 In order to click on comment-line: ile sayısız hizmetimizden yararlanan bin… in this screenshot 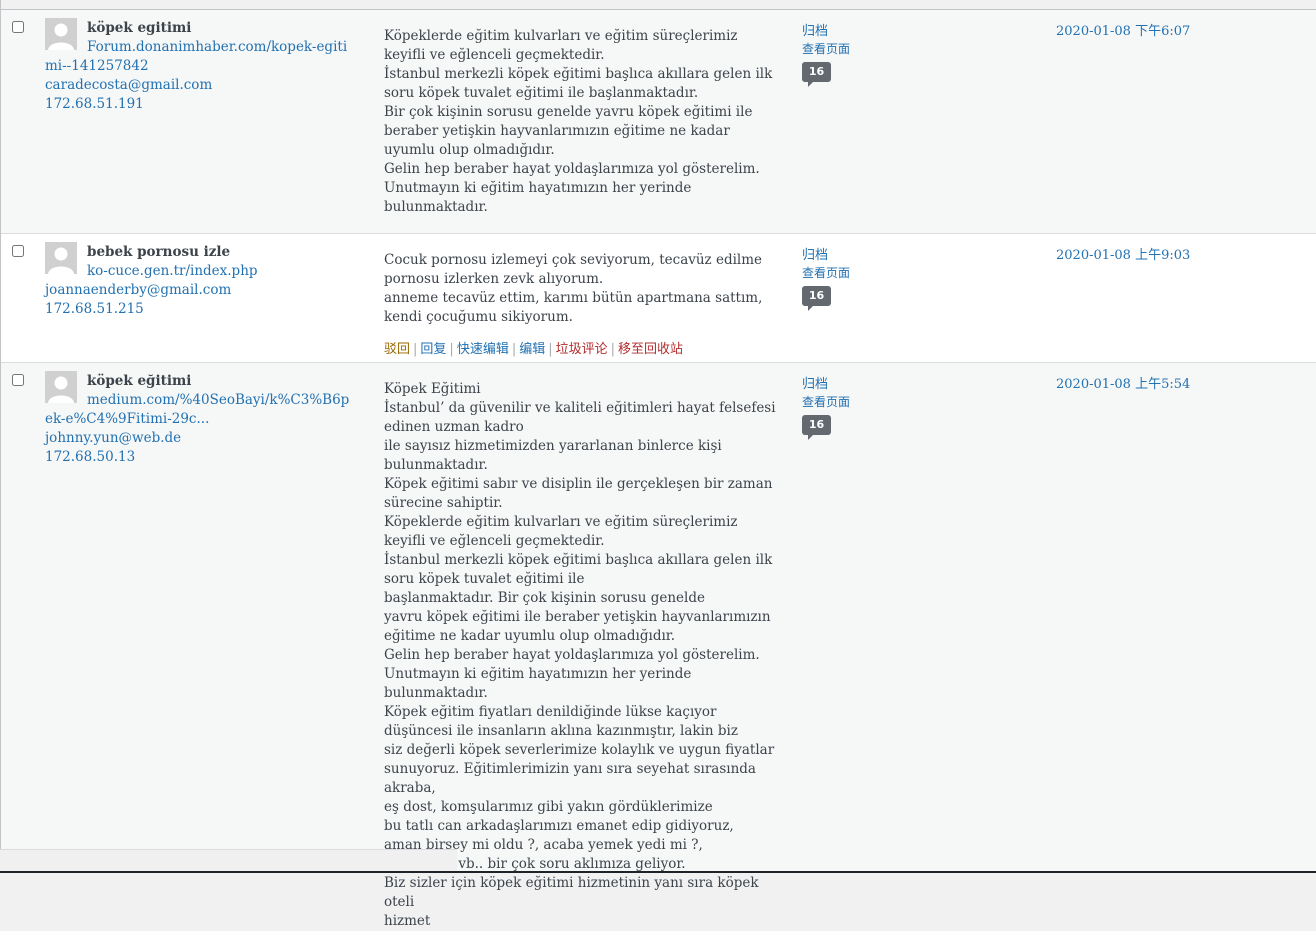, I will do `click(553, 455)`.